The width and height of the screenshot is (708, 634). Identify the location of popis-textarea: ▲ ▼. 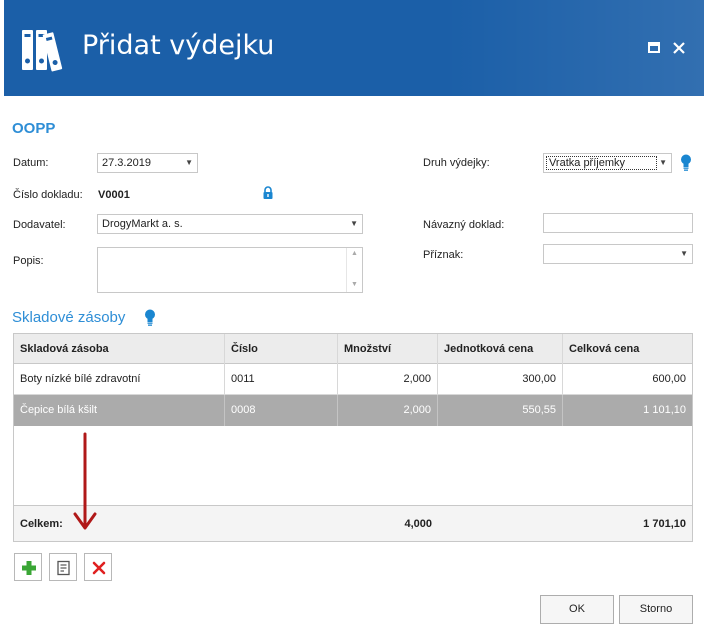
(230, 270).